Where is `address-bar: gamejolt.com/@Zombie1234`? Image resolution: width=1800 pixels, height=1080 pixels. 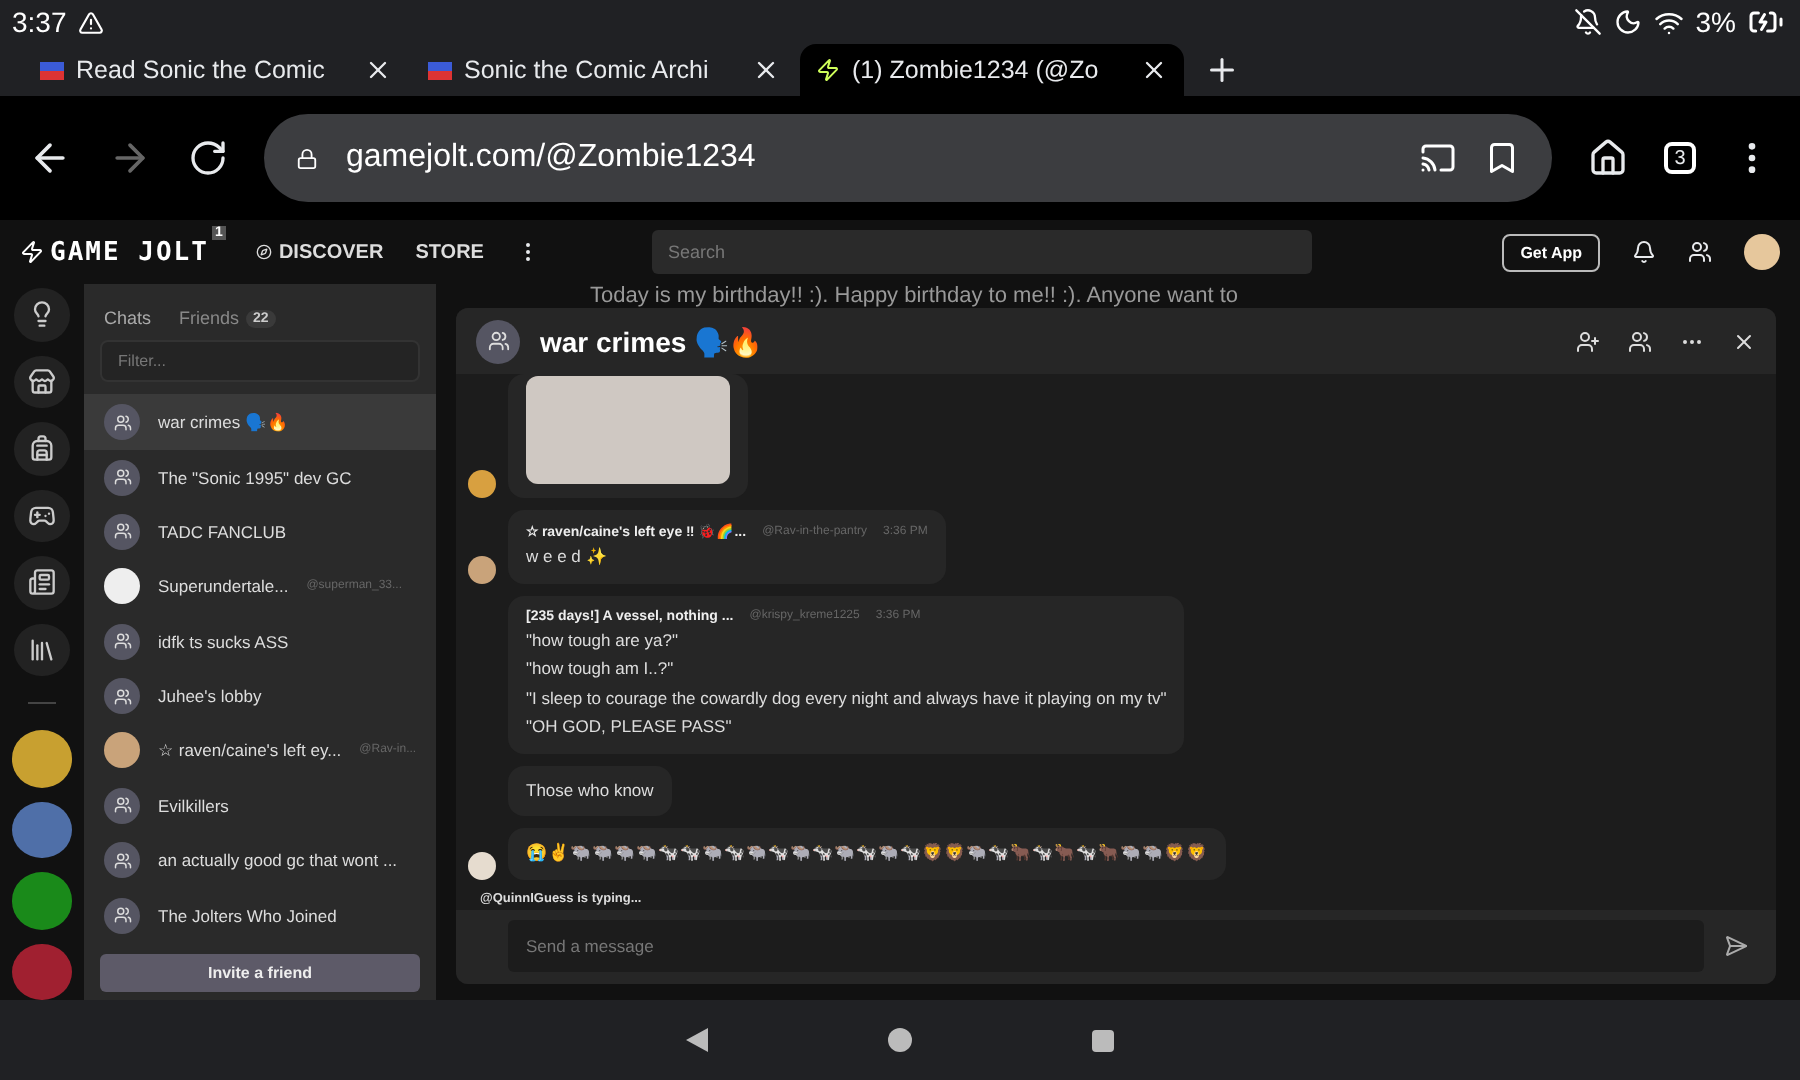 address-bar: gamejolt.com/@Zombie1234 is located at coordinates (908, 158).